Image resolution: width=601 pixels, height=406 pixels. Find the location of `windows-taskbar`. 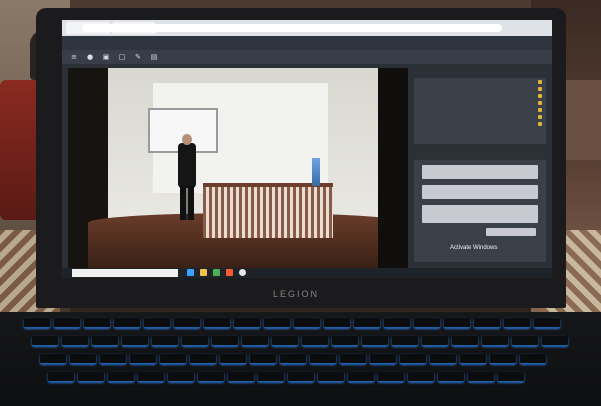

windows-taskbar is located at coordinates (307, 273).